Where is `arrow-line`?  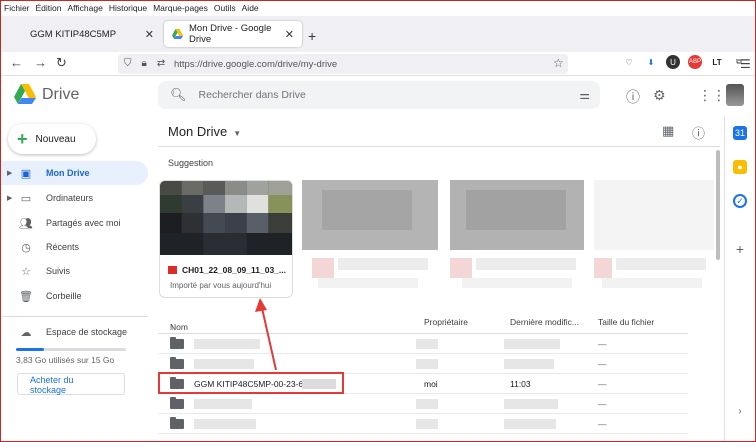
arrow-line is located at coordinates (269, 339).